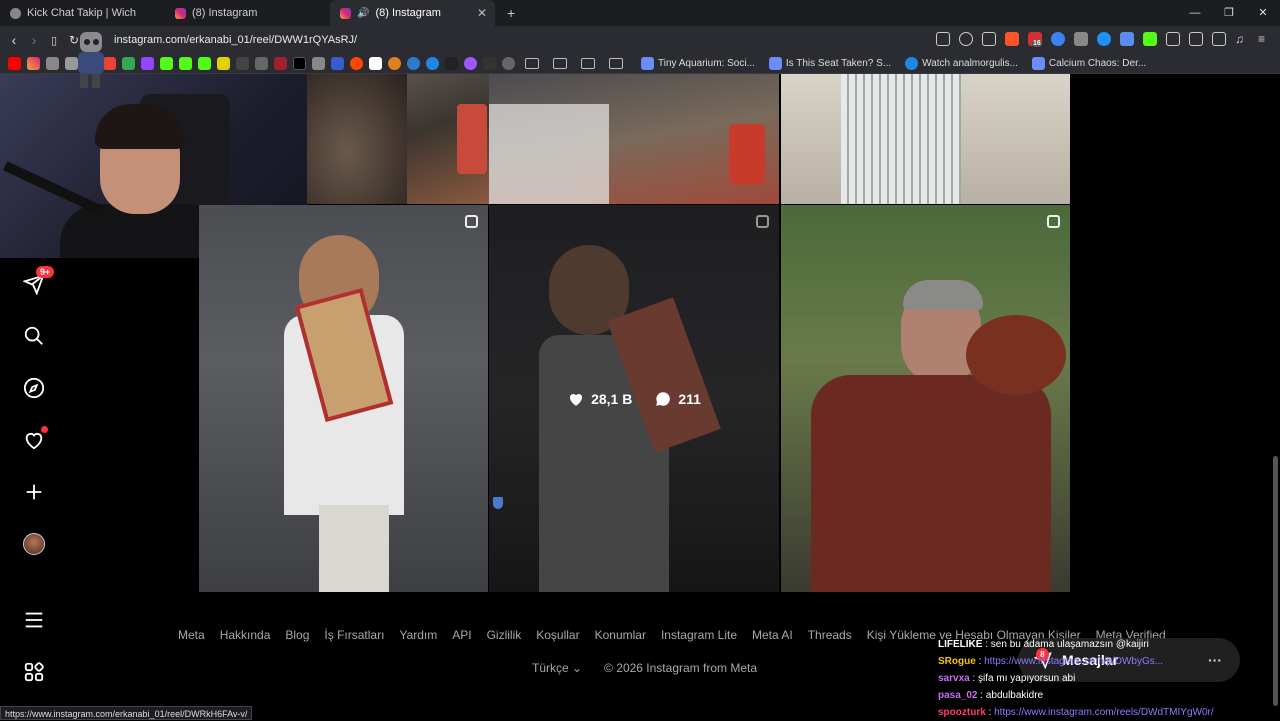 The image size is (1280, 721). I want to click on menu-icon, so click(34, 620).